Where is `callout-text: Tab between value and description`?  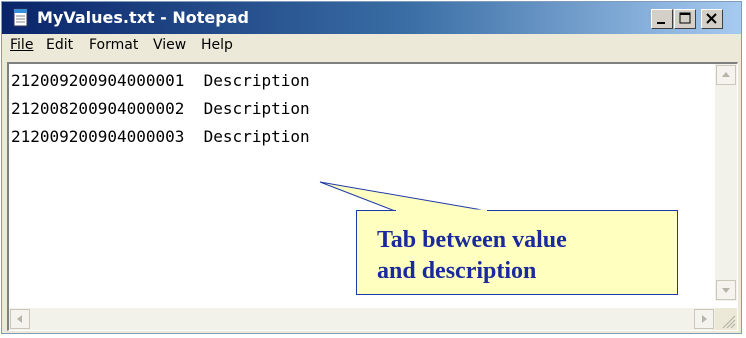
callout-text: Tab between value and description is located at coordinates (527, 256).